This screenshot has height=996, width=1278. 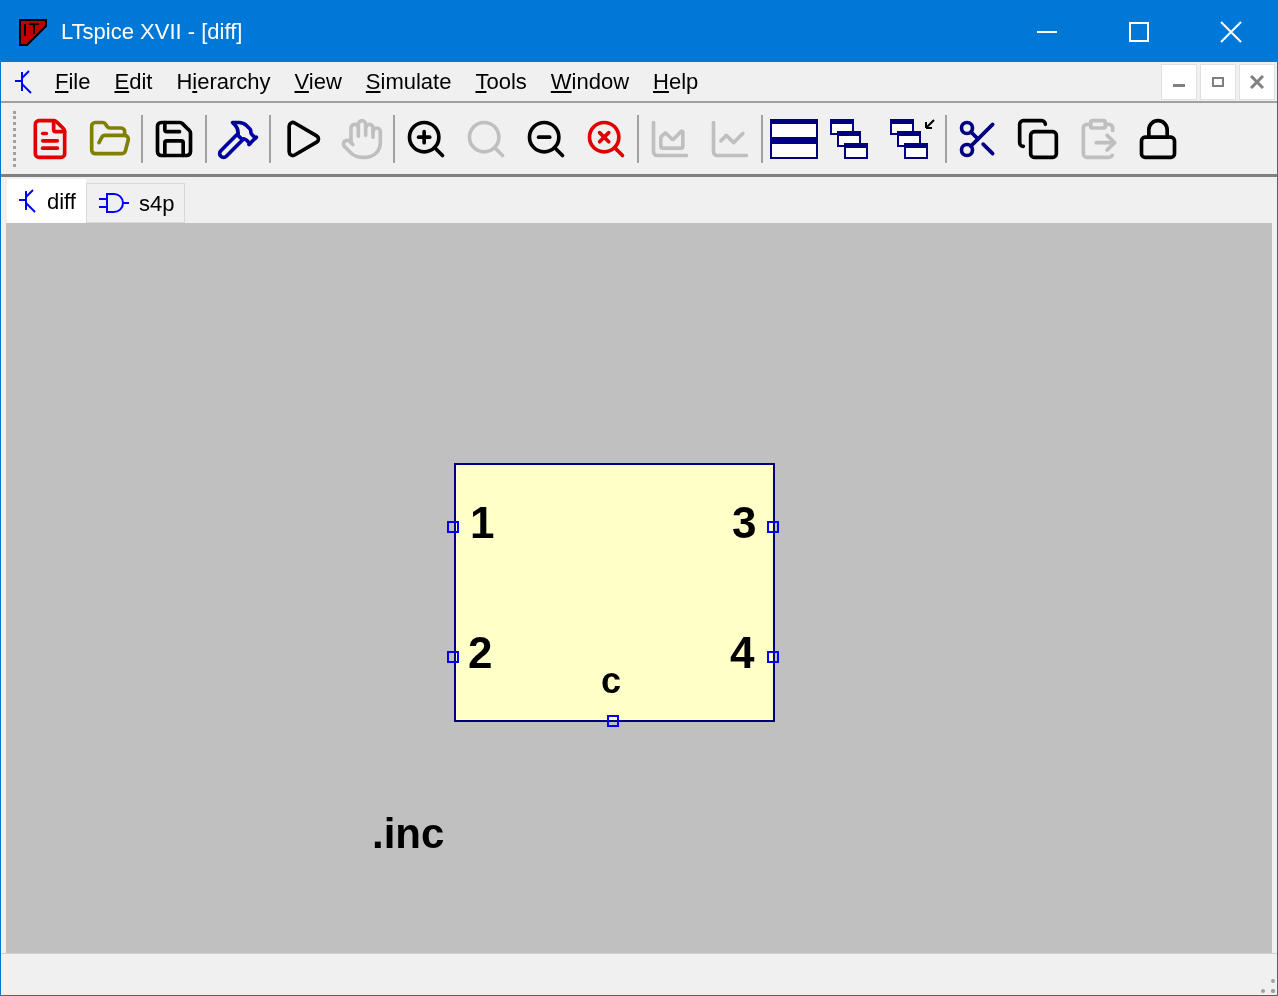 I want to click on pin-number: 1, so click(x=482, y=523).